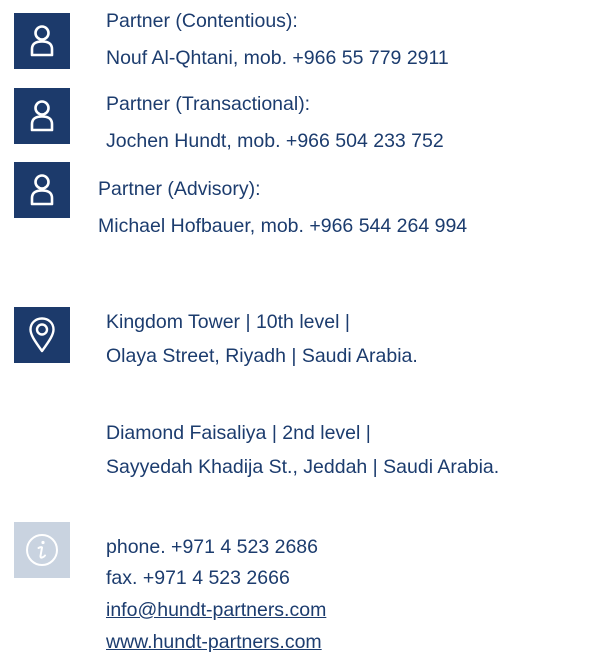 The width and height of the screenshot is (597, 664). What do you see at coordinates (208, 104) in the screenshot?
I see `contact-2-role: Partner (Transactional):` at bounding box center [208, 104].